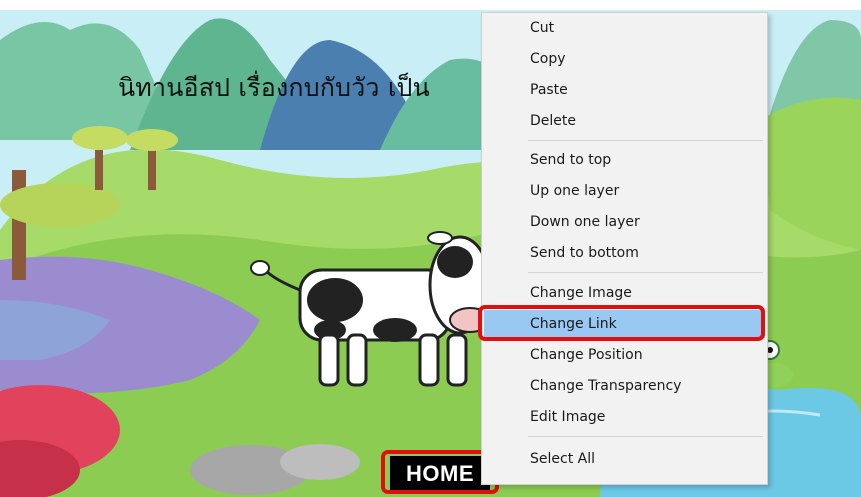 Image resolution: width=861 pixels, height=497 pixels. Describe the element at coordinates (624, 90) in the screenshot. I see `menu-item-paste: Paste` at that location.